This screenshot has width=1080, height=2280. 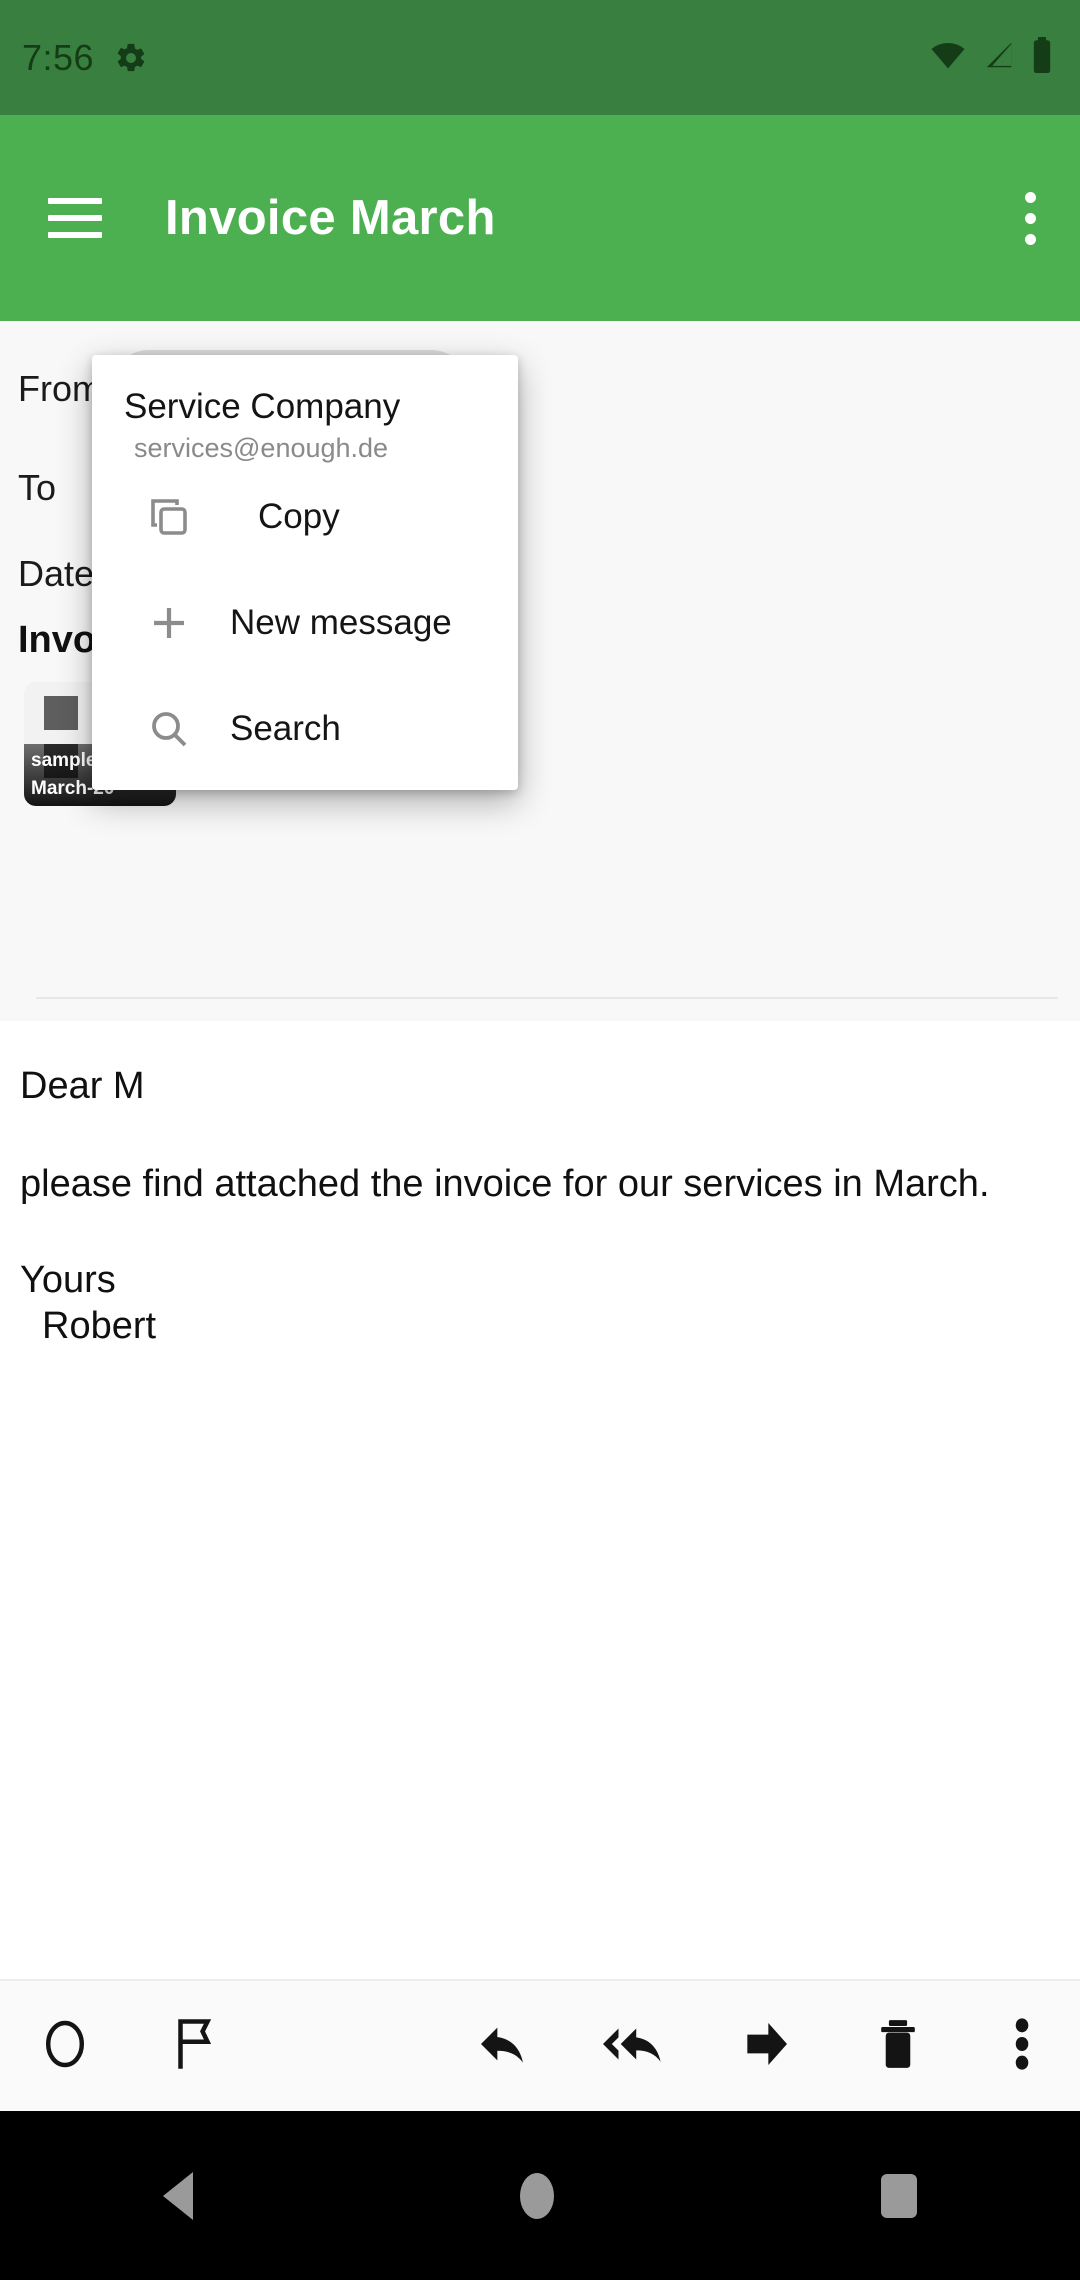 I want to click on popup-contact-name: Service Company, so click(x=262, y=406).